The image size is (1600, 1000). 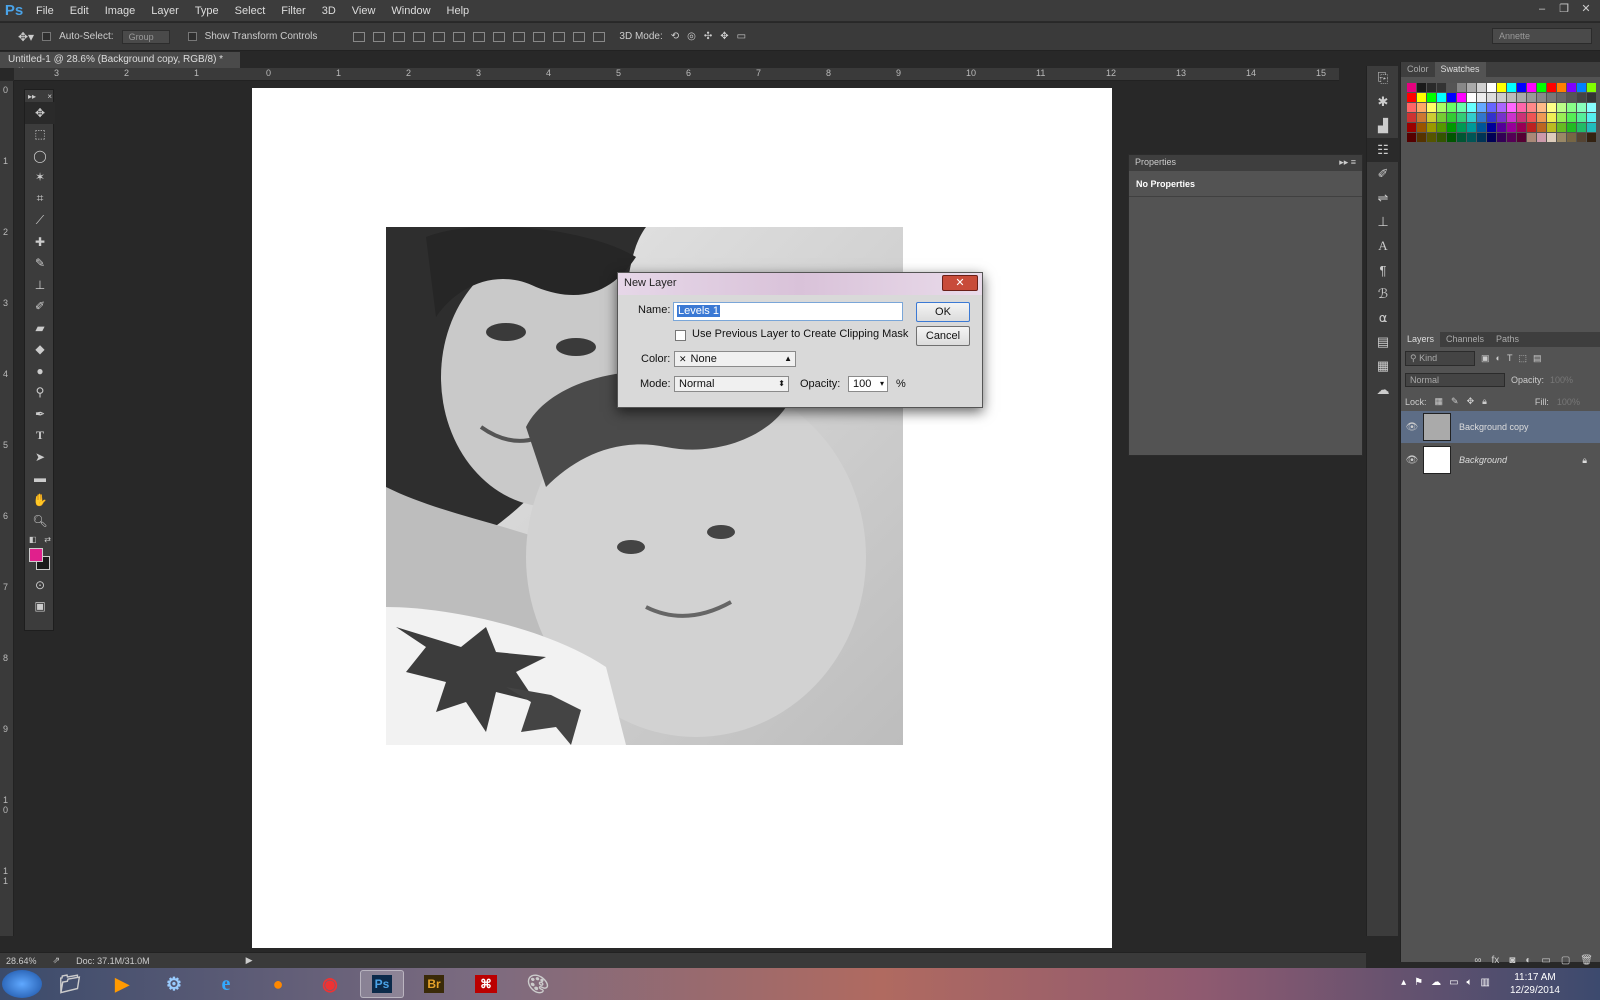 I want to click on magic-wand-tool-icon: ✶, so click(x=40, y=178).